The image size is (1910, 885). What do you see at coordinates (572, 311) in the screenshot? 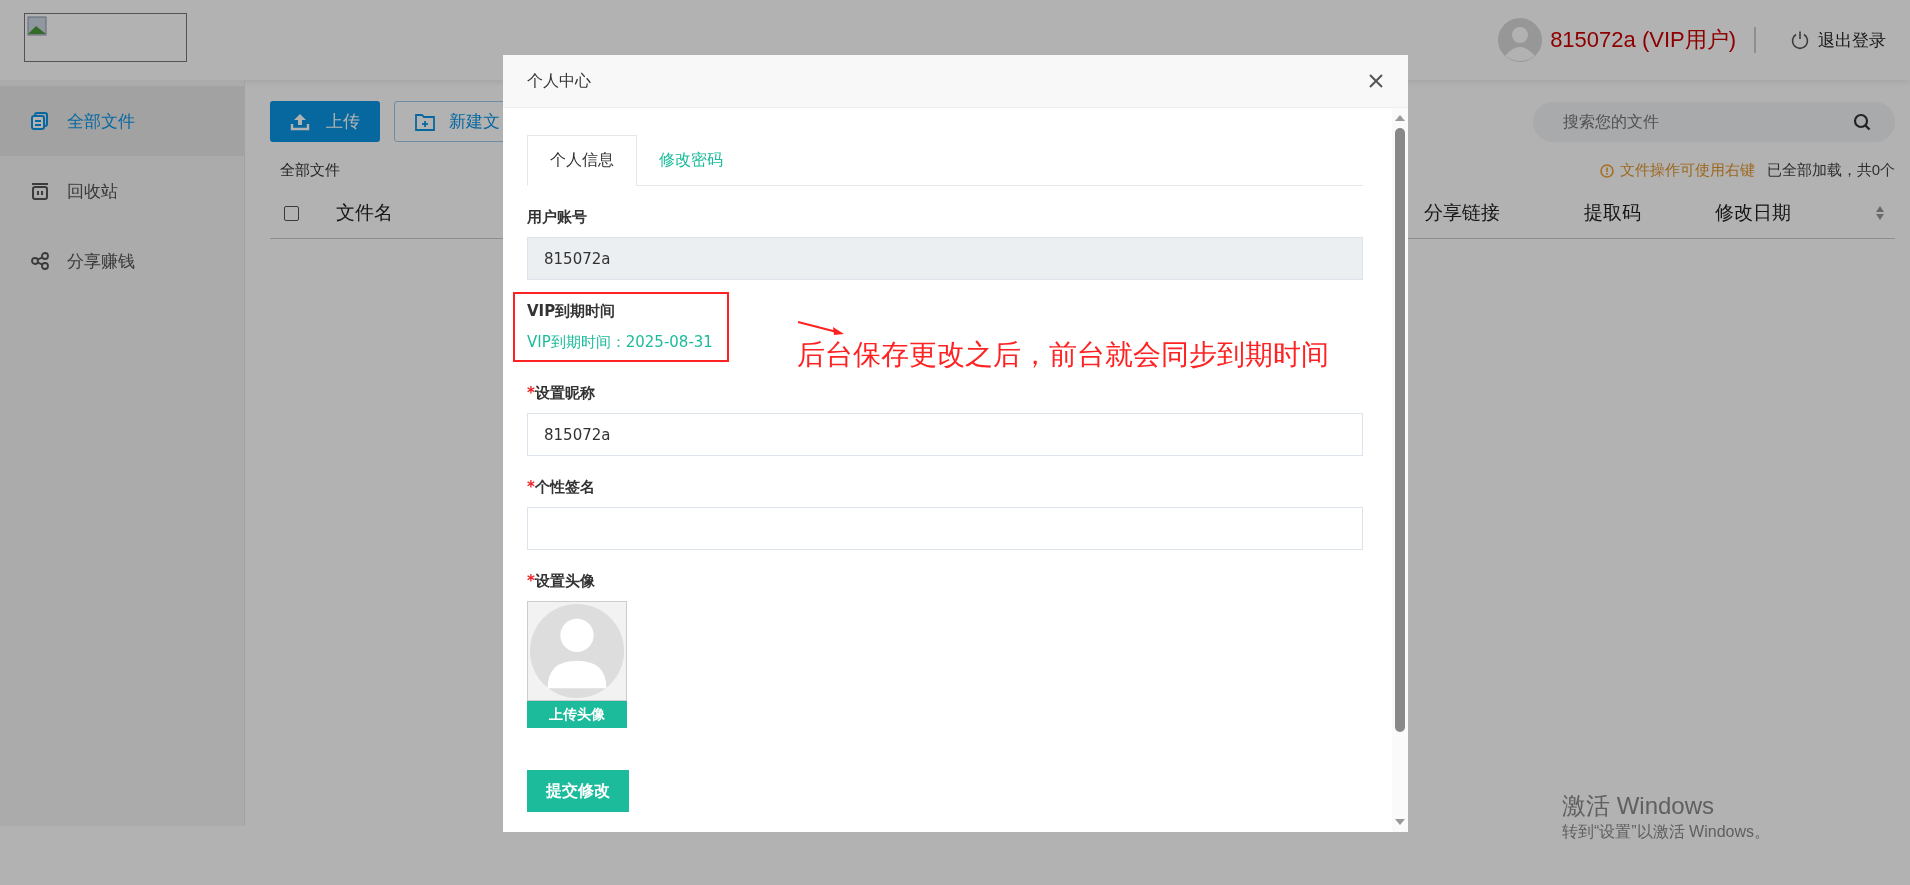
I see `field-label: VIP到期时间` at bounding box center [572, 311].